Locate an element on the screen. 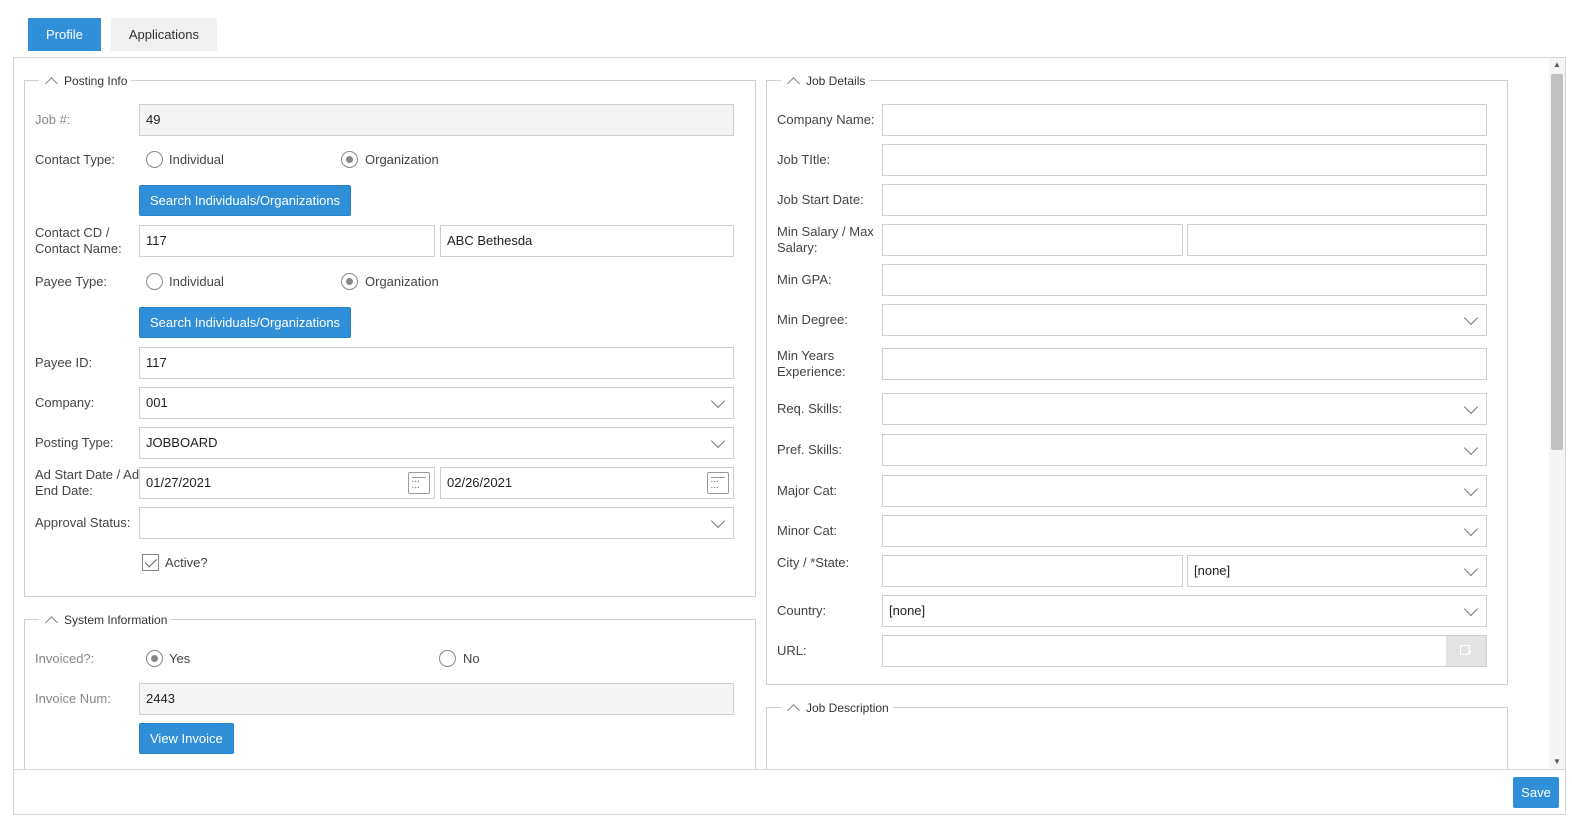  ad-start-date-input: 01/27/2021 is located at coordinates (287, 483).